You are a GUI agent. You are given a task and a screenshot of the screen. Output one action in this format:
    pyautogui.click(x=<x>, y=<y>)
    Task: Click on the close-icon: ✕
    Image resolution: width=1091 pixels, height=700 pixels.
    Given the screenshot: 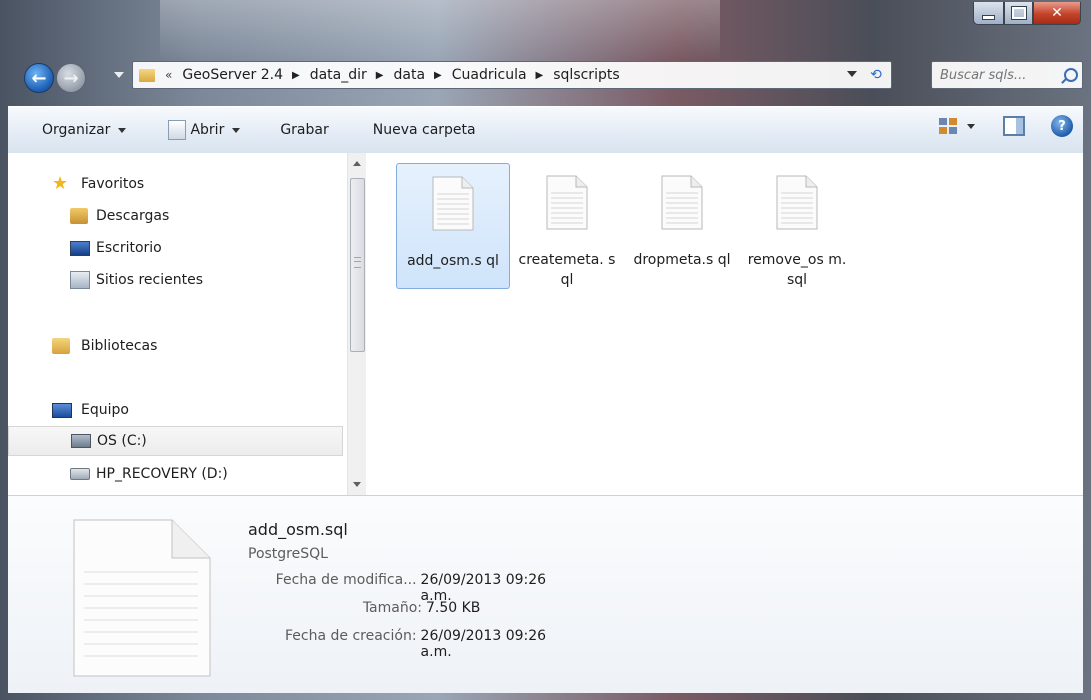 What is the action you would take?
    pyautogui.click(x=1057, y=13)
    